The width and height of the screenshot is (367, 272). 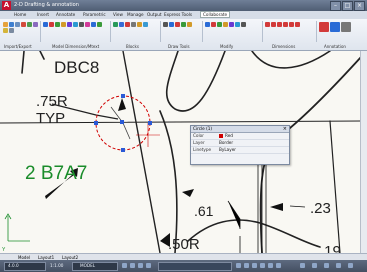 I want to click on isolate-icon, so click(x=326, y=265).